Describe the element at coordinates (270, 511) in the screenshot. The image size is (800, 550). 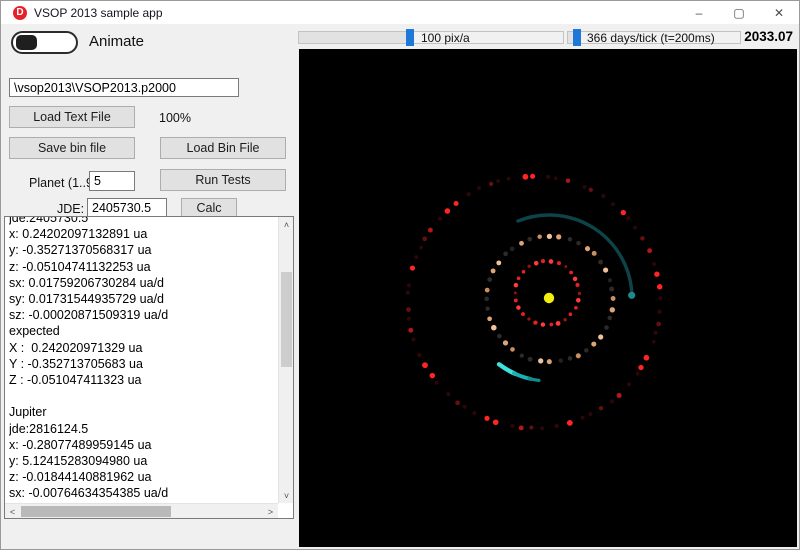
I see `scroll-right-icon: ˃` at that location.